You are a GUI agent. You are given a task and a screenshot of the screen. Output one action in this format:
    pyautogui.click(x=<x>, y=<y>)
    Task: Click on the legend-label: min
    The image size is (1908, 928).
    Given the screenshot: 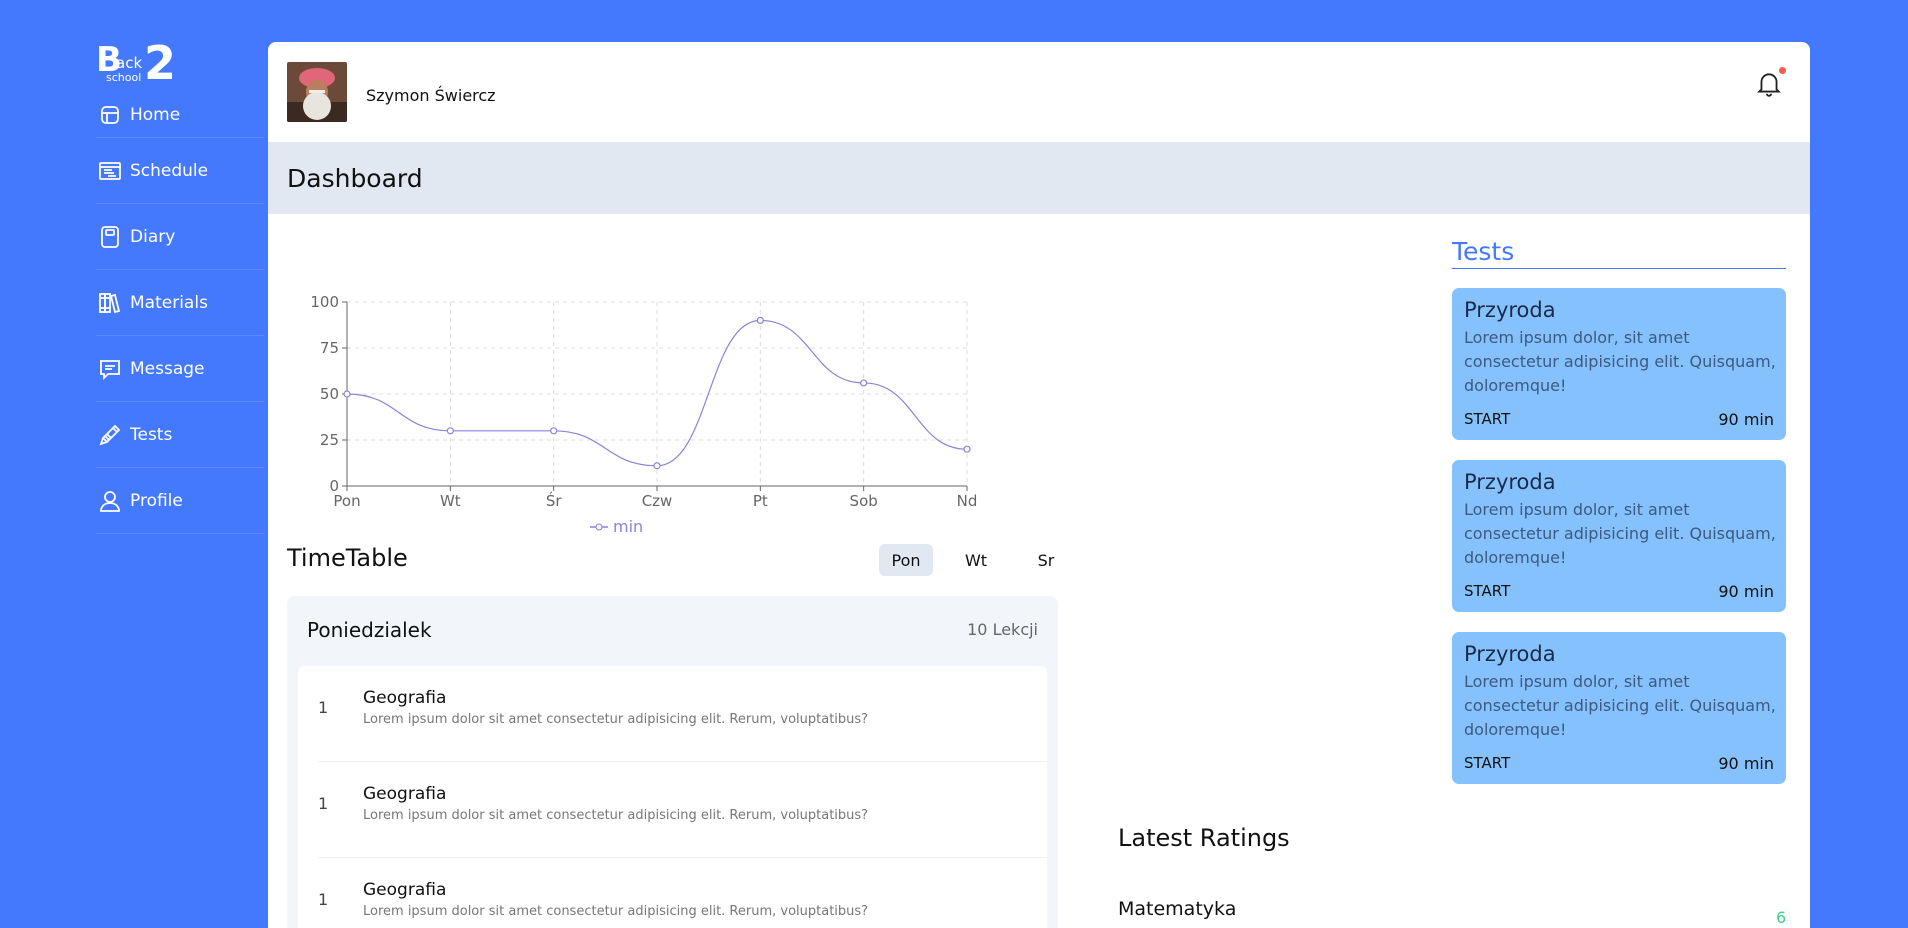 What is the action you would take?
    pyautogui.click(x=628, y=526)
    